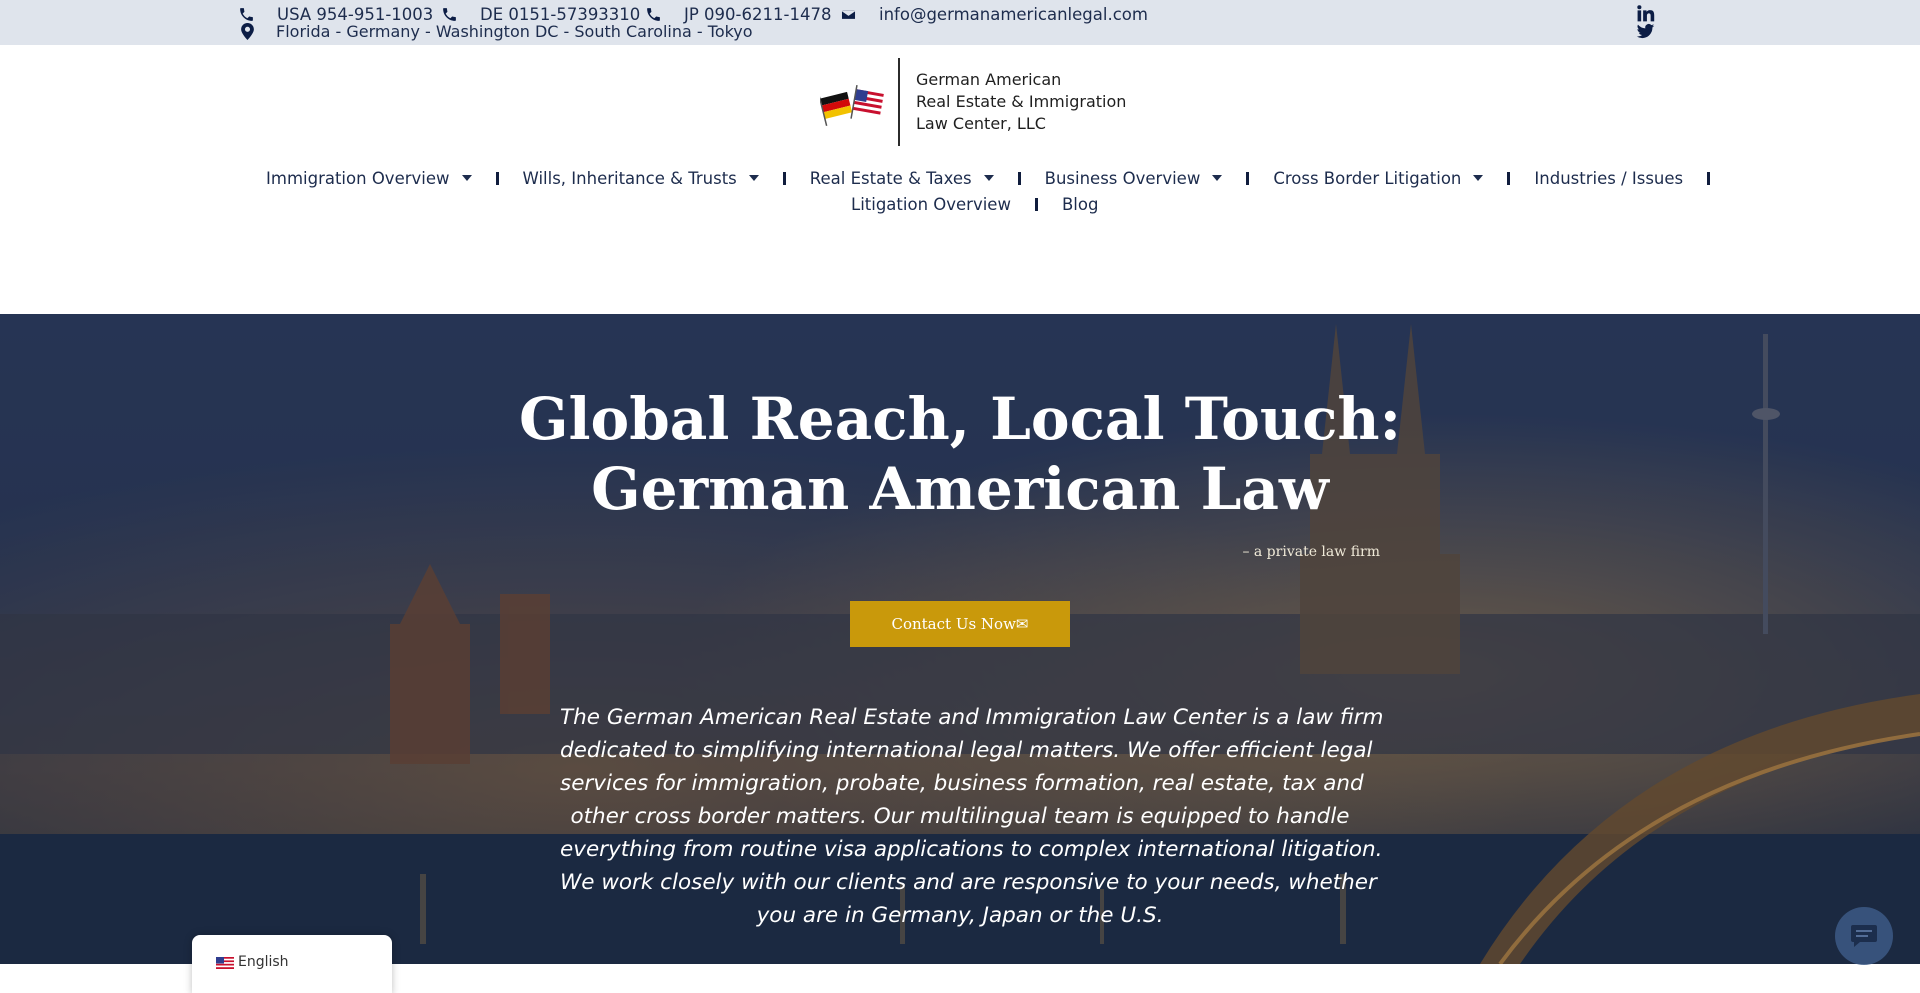 The image size is (1920, 993). I want to click on nav-blog: Blog, so click(1080, 204).